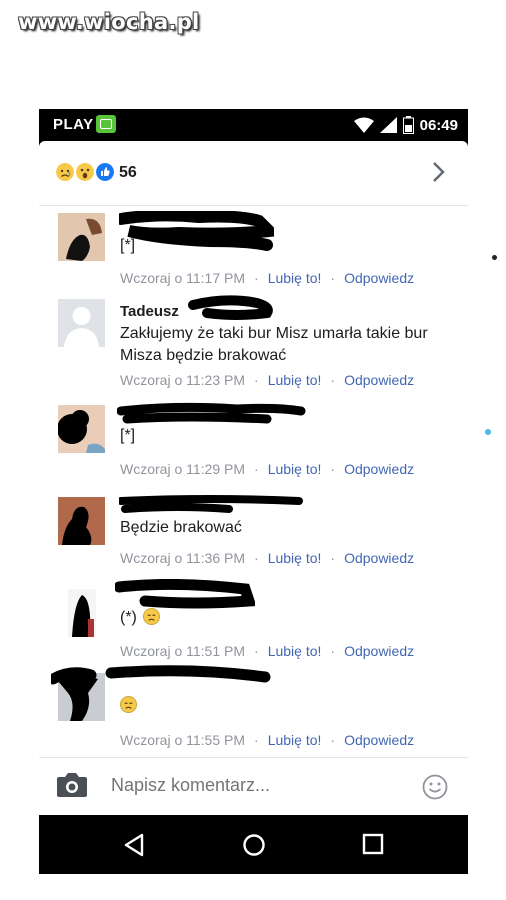 Image resolution: width=506 pixels, height=900 pixels. I want to click on comment-meta: Wczoraj o 11:17 PM · Lubię to! · Odpowiedz, so click(267, 278).